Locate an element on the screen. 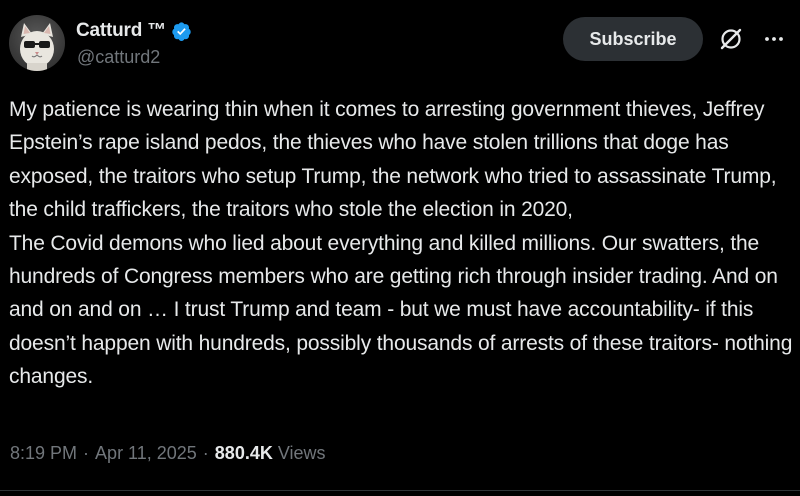  verified-badge-icon is located at coordinates (181, 31).